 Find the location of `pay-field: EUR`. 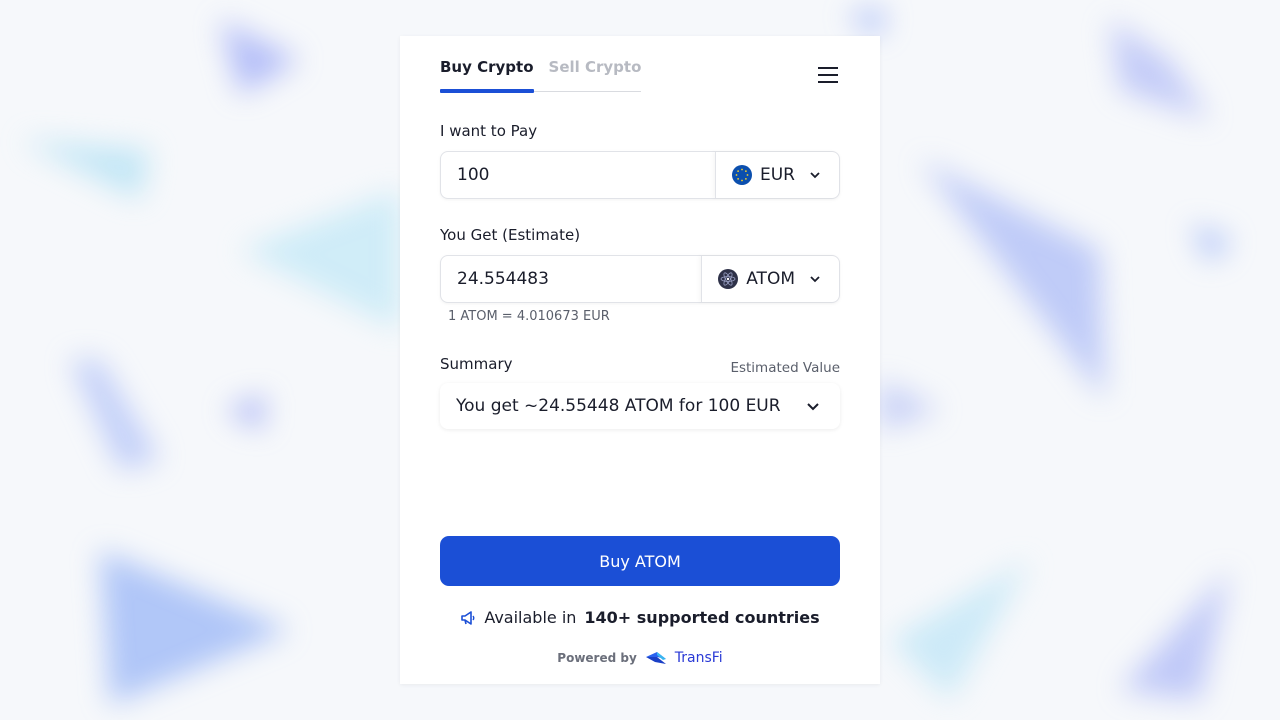

pay-field: EUR is located at coordinates (640, 175).